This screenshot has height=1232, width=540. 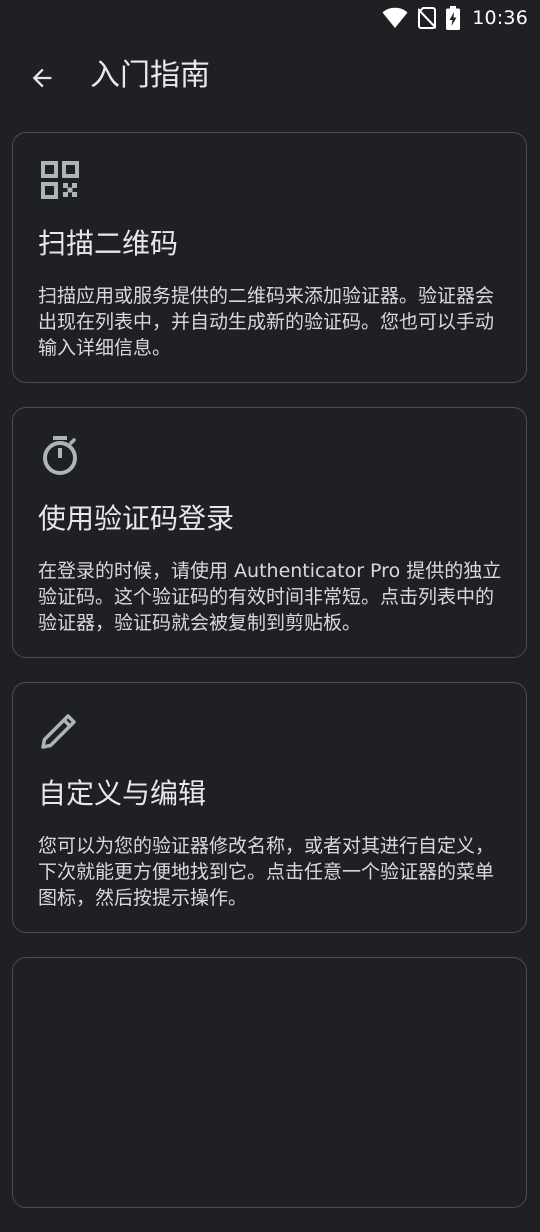 I want to click on status-bar: 10:36, so click(x=270, y=18).